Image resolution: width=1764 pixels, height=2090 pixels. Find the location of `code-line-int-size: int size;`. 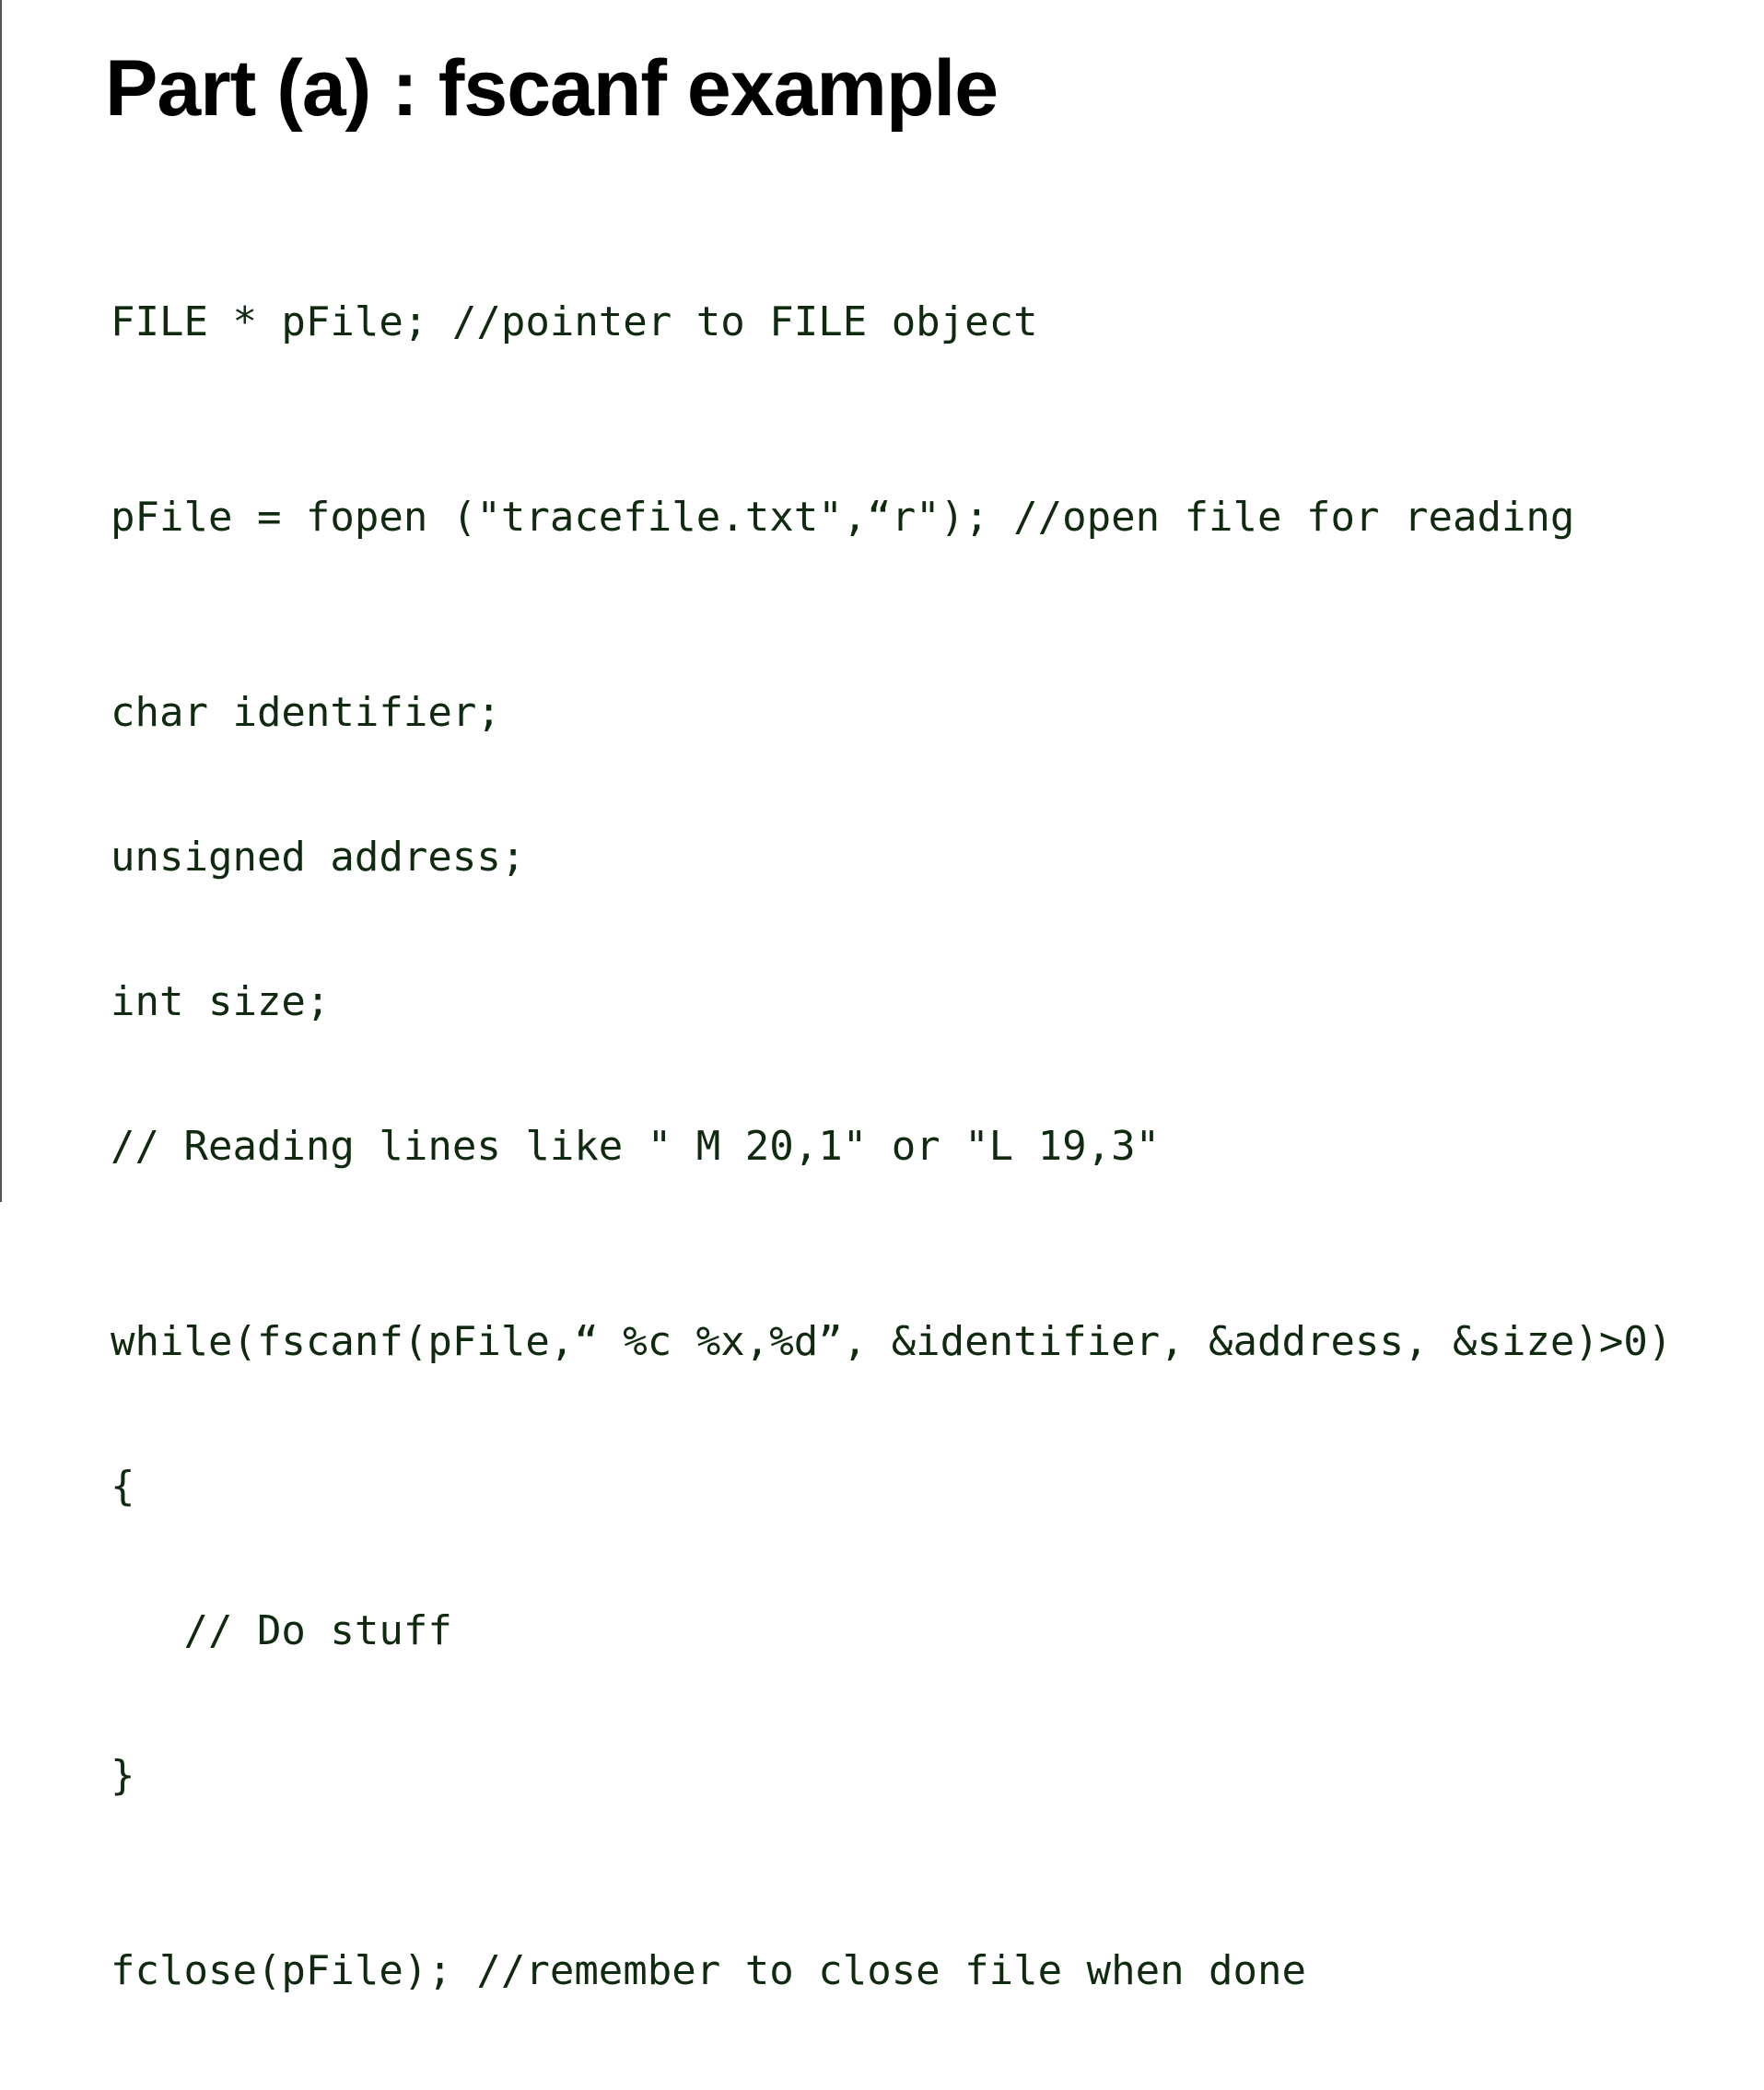

code-line-int-size: int size; is located at coordinates (221, 1001).